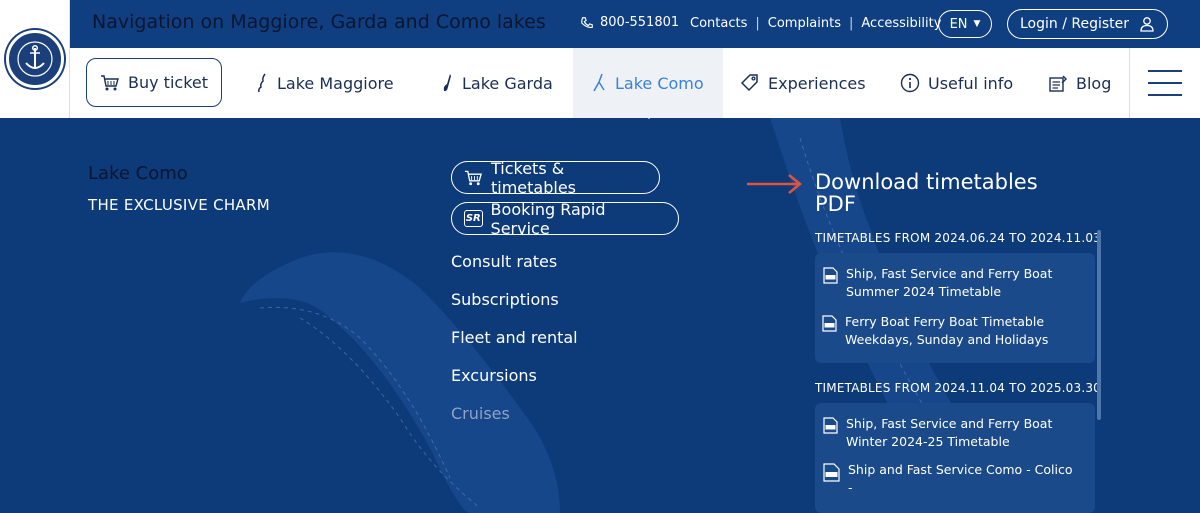  I want to click on login-label: Login / Register, so click(1074, 24).